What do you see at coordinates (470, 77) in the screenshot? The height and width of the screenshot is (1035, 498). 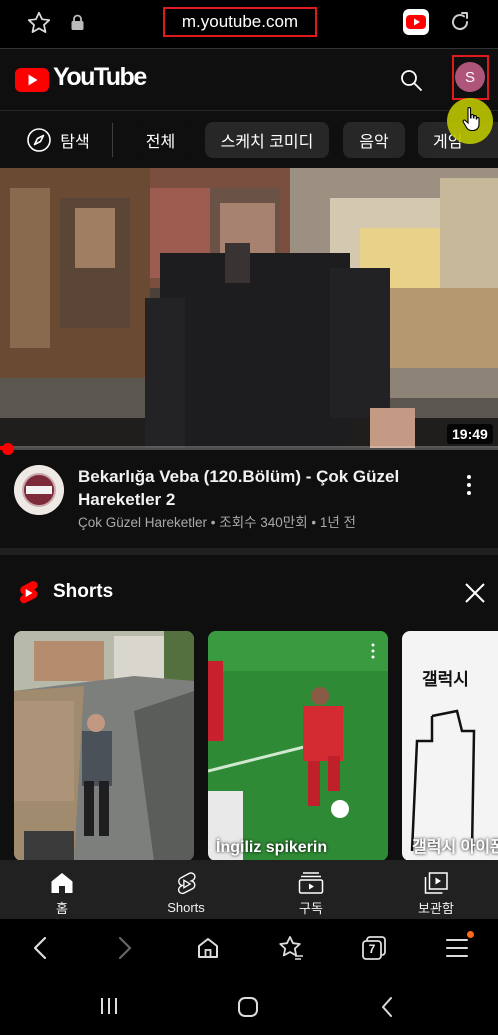 I see `highlight-box` at bounding box center [470, 77].